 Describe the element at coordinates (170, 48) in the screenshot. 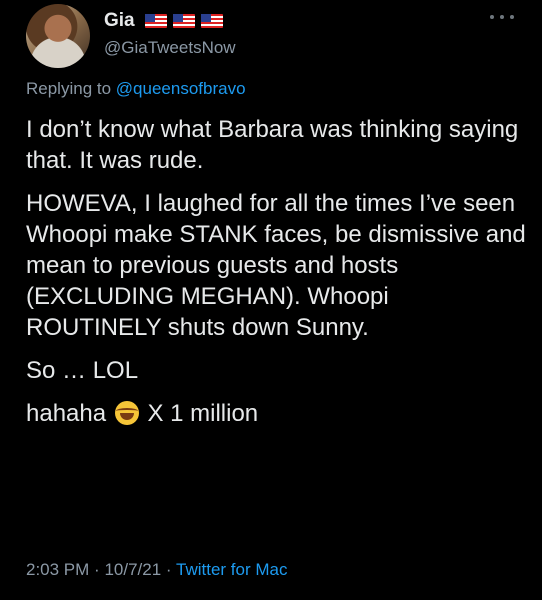

I see `user-handle: @GiaTweetsNow` at that location.